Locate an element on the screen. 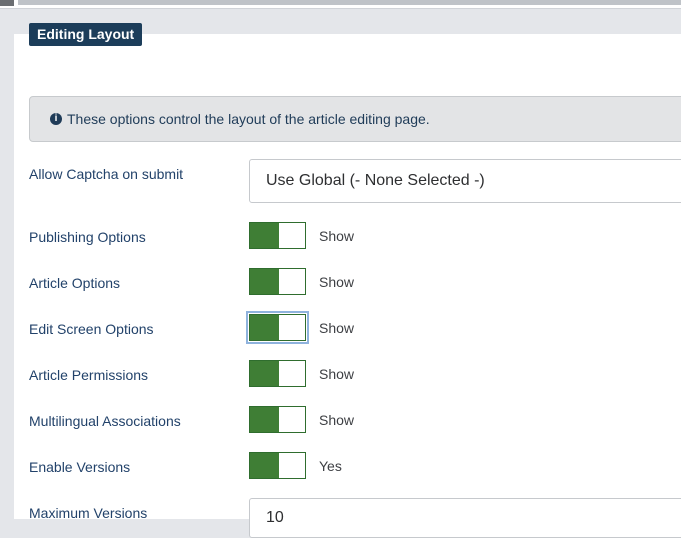 The width and height of the screenshot is (681, 538). edit-screen-options-label: Edit Screen Options is located at coordinates (91, 329).